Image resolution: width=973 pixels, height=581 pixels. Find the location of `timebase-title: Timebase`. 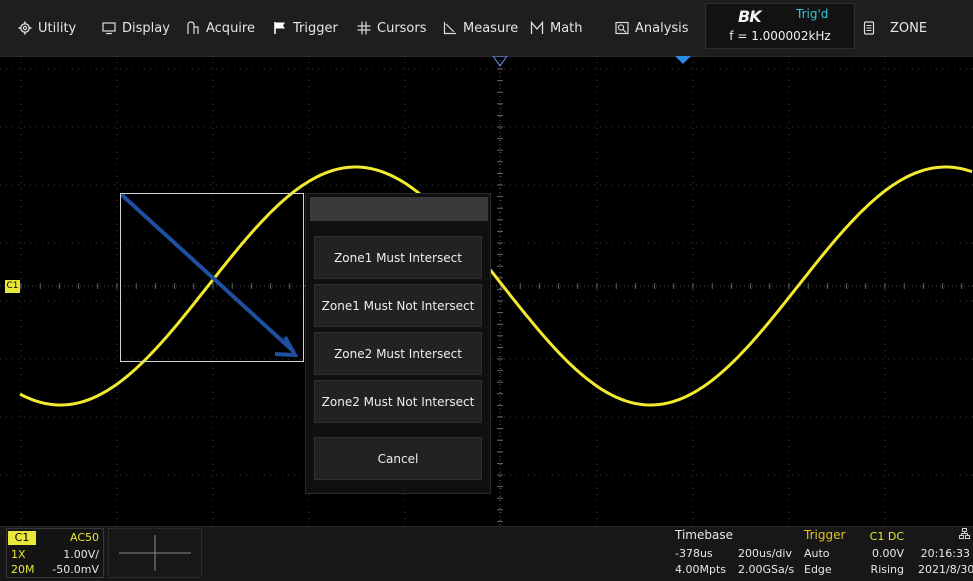

timebase-title: Timebase is located at coordinates (704, 535).